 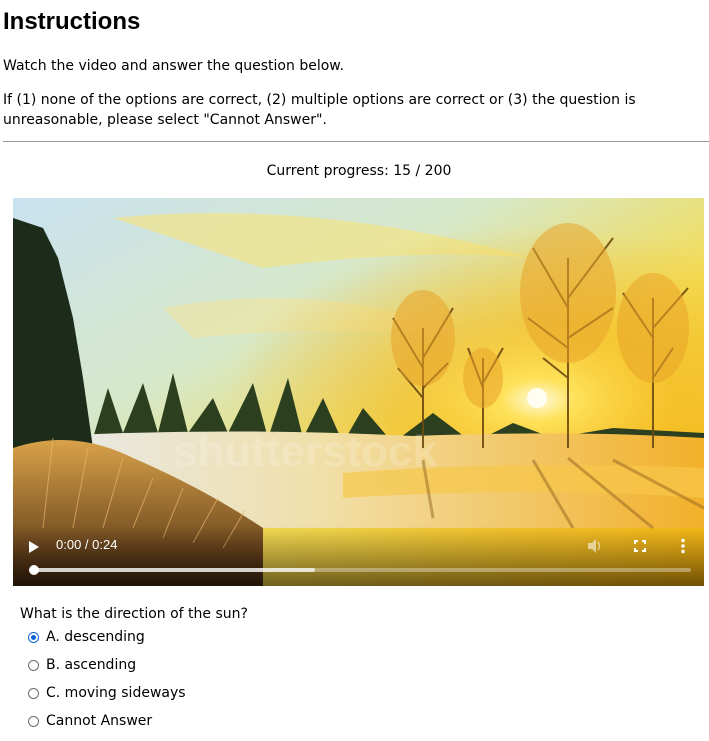 I want to click on play-button, so click(x=34, y=546).